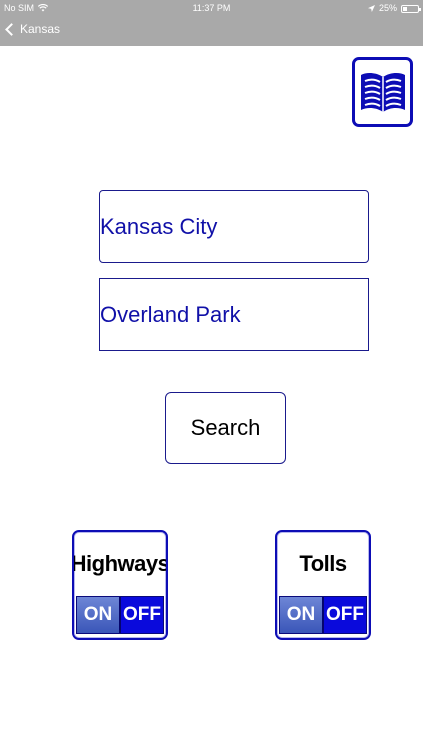  I want to click on open-book-icon, so click(382, 92).